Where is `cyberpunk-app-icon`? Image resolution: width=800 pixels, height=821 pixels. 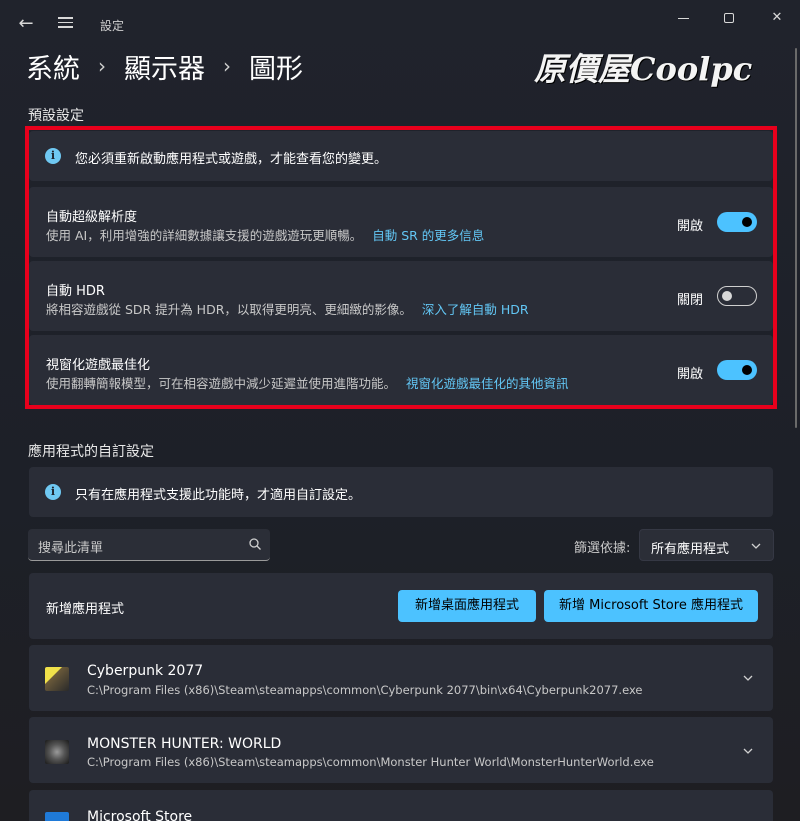
cyberpunk-app-icon is located at coordinates (57, 679).